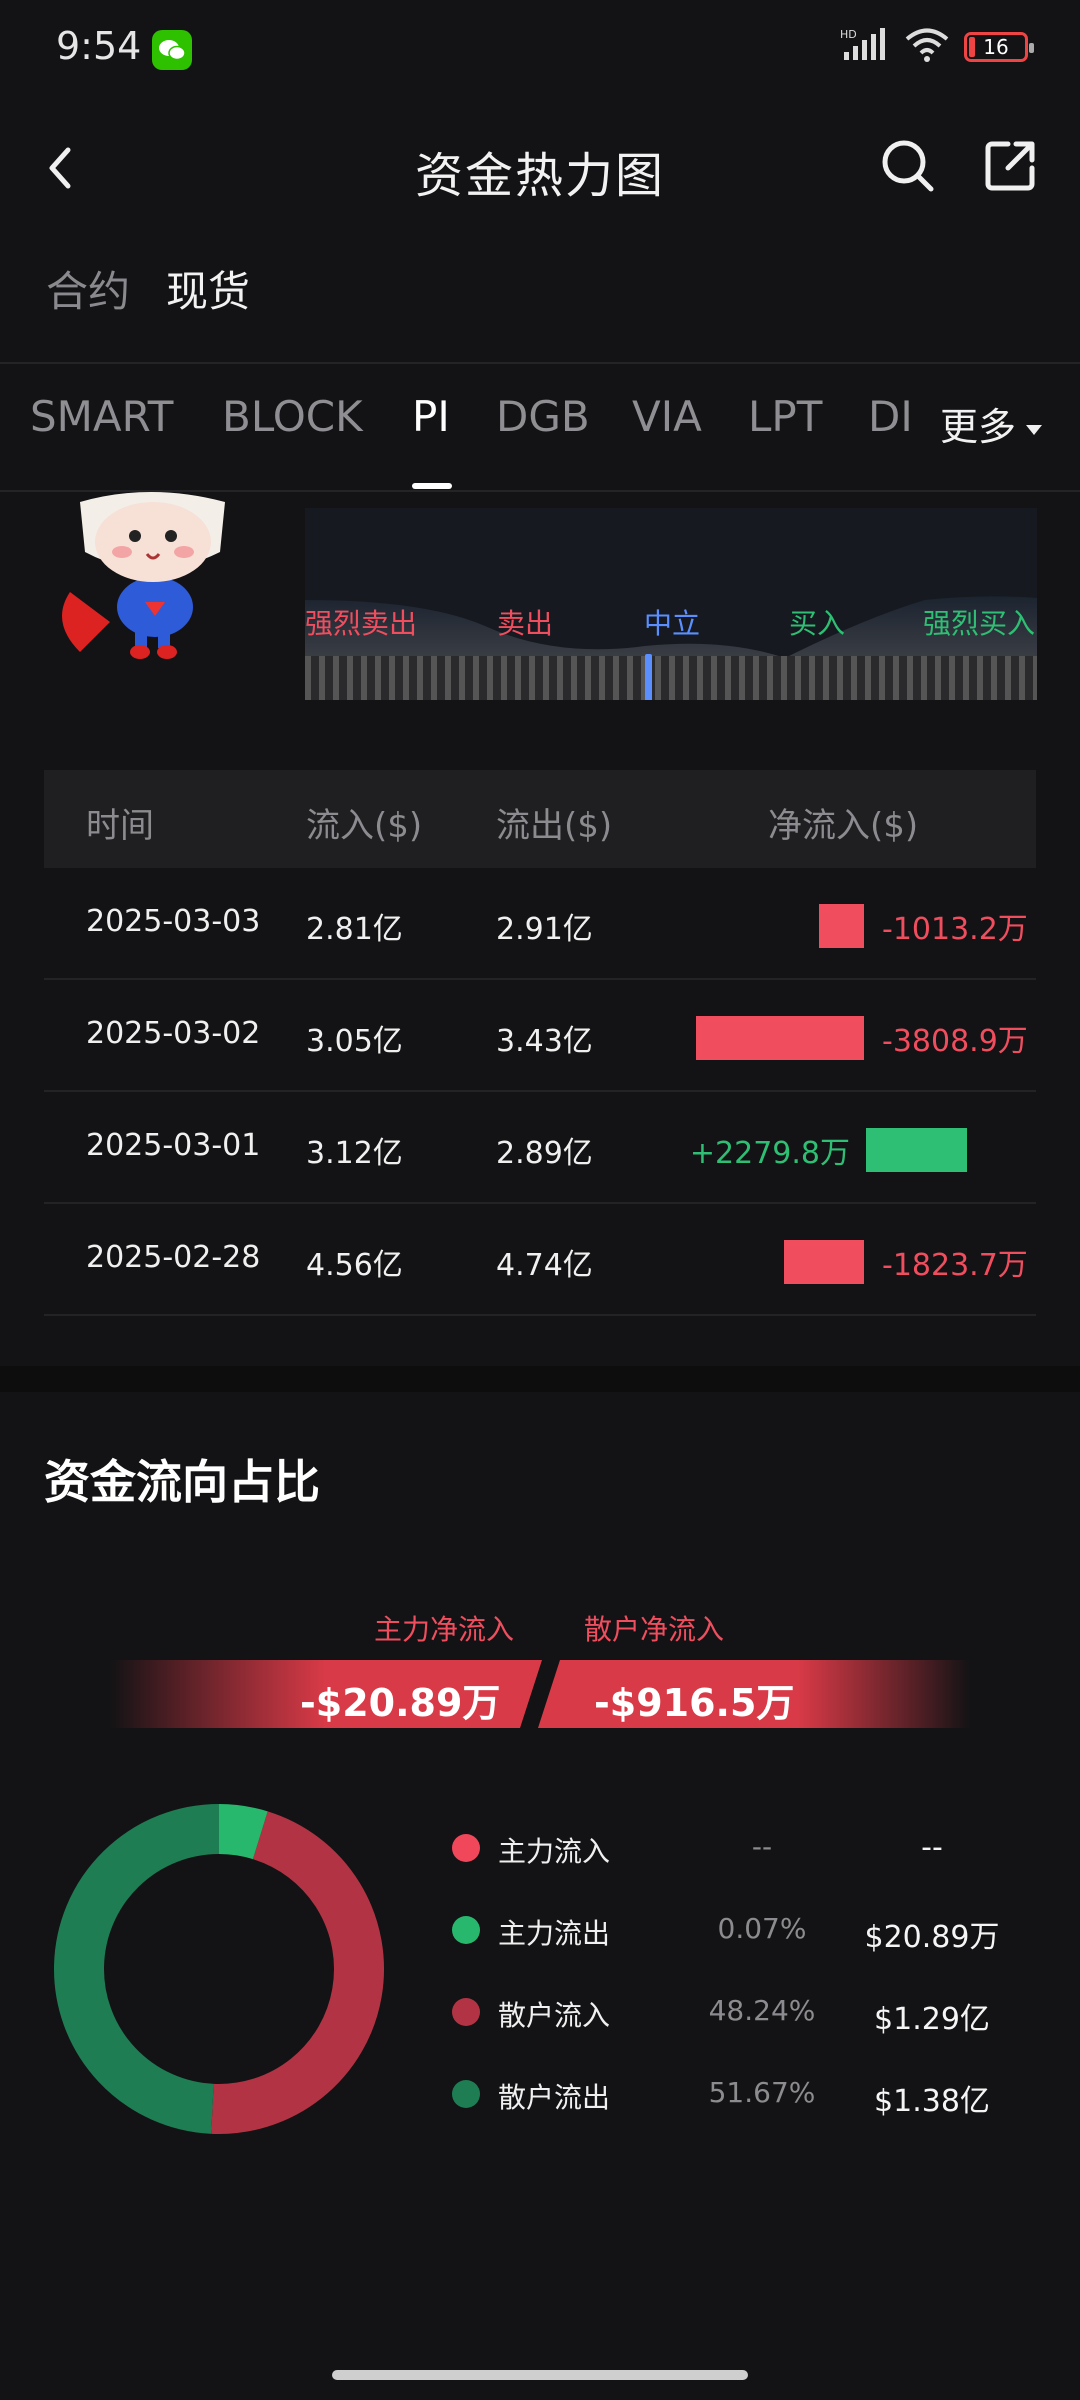  Describe the element at coordinates (544, 1041) in the screenshot. I see `row-outflow: 3.43亿` at that location.